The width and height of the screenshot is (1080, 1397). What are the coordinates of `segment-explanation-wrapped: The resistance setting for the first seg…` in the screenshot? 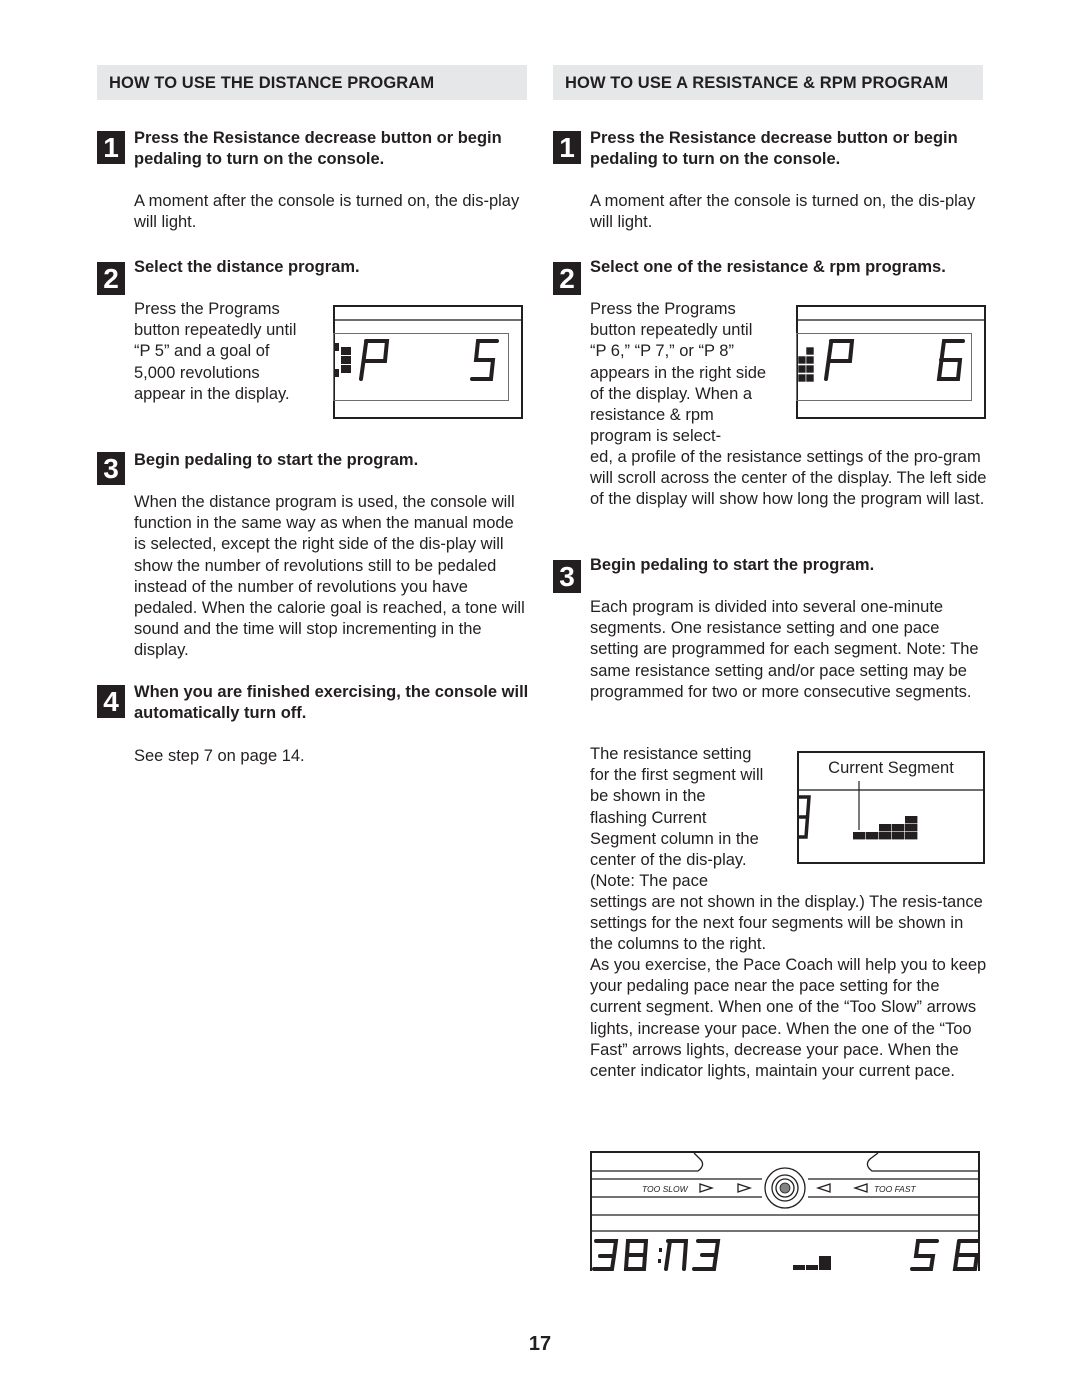 It's located at (677, 818).